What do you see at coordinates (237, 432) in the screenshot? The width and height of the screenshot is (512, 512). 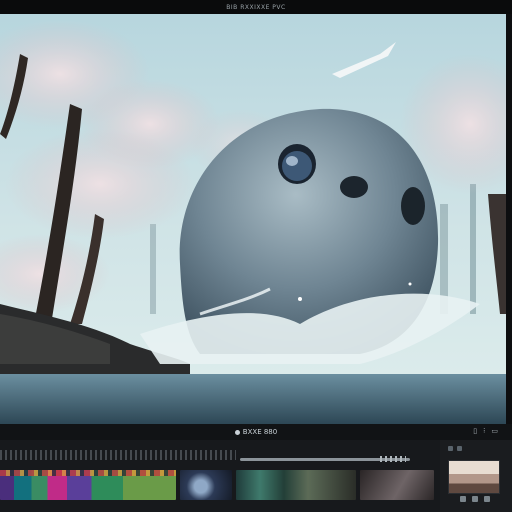 I see `record-icon` at bounding box center [237, 432].